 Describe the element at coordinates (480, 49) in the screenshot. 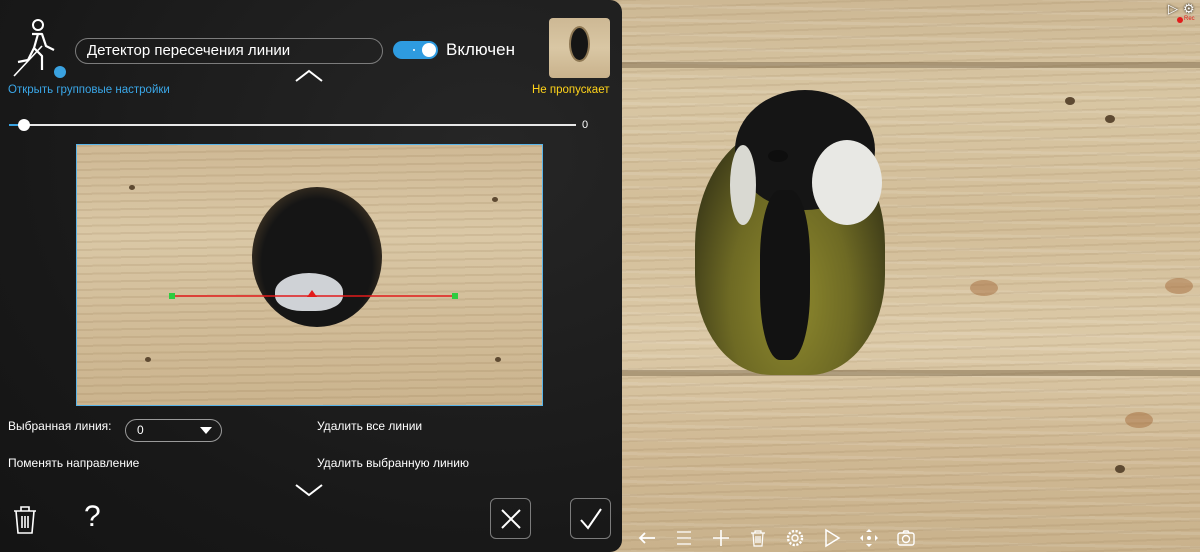

I see `toggle-label: Включен` at that location.